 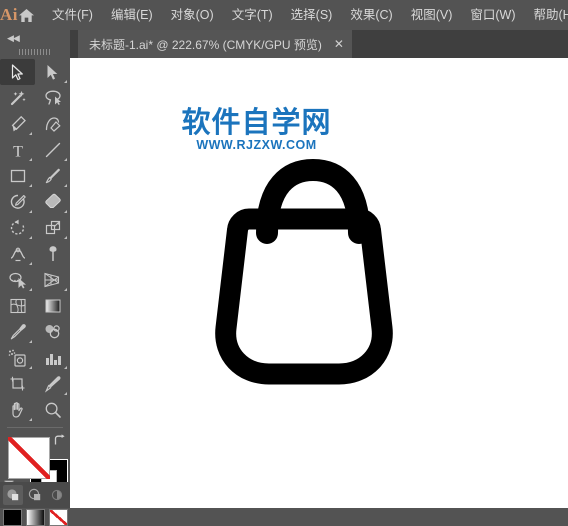 What do you see at coordinates (52, 358) in the screenshot?
I see `column-graph-tool` at bounding box center [52, 358].